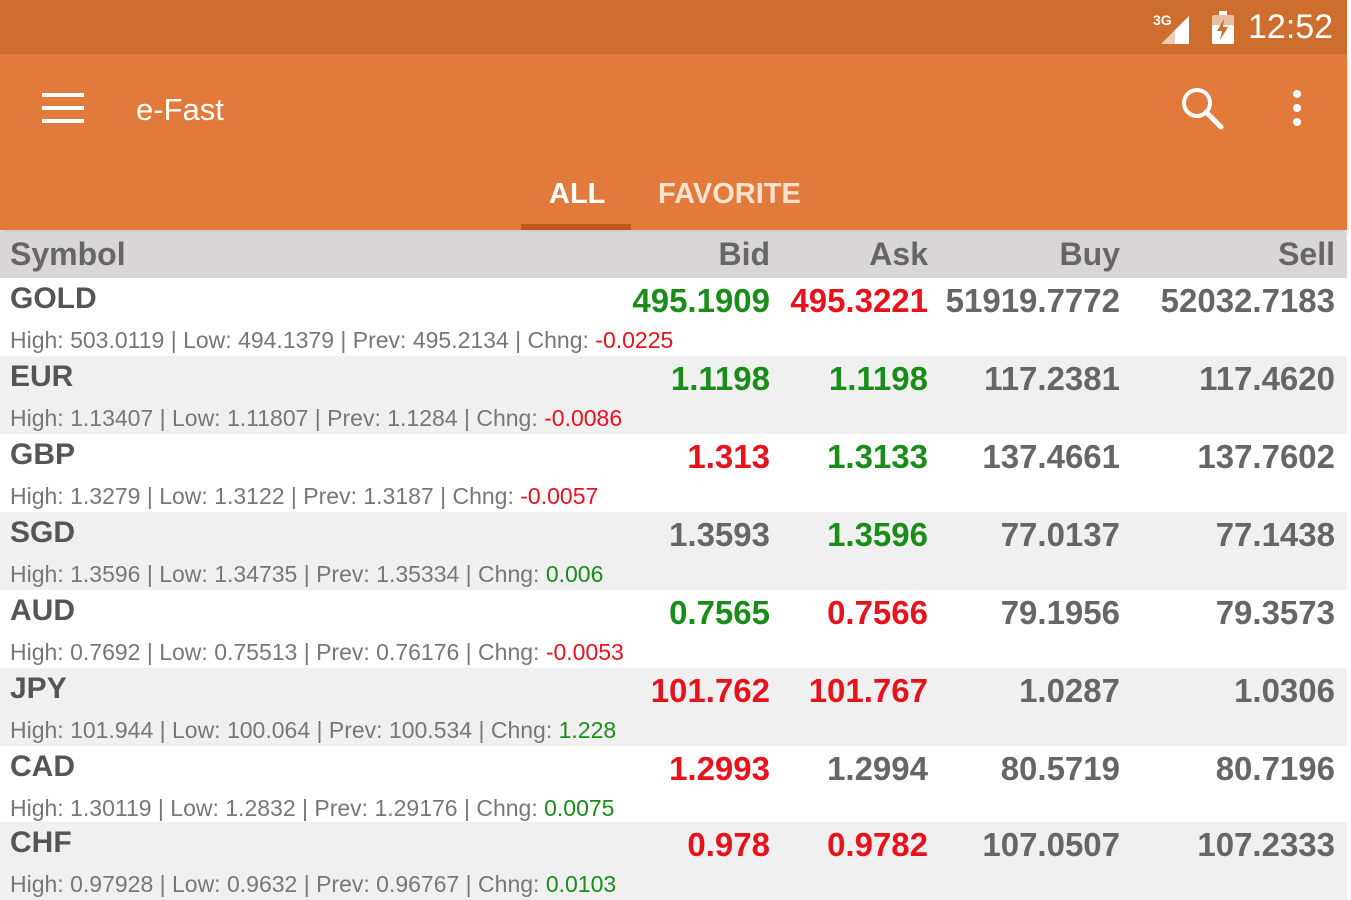 The height and width of the screenshot is (900, 1351). What do you see at coordinates (267, 418) in the screenshot?
I see `low-value: 1.11807` at bounding box center [267, 418].